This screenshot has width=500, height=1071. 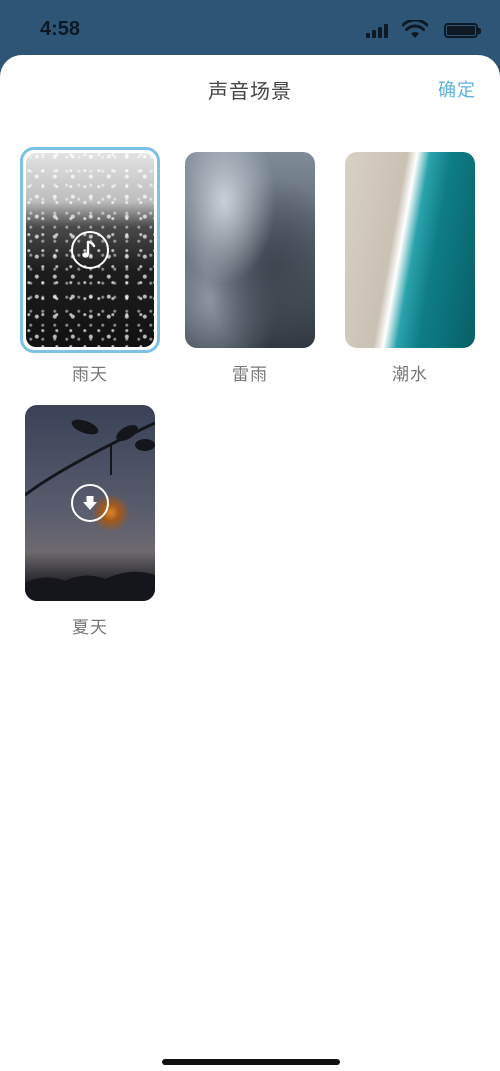 I want to click on page-title: 声音场景, so click(x=250, y=91).